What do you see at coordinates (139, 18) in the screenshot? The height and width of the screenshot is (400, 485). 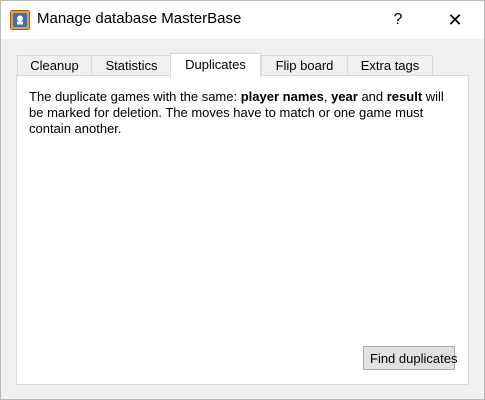 I see `window-title: Manage database MasterBase` at bounding box center [139, 18].